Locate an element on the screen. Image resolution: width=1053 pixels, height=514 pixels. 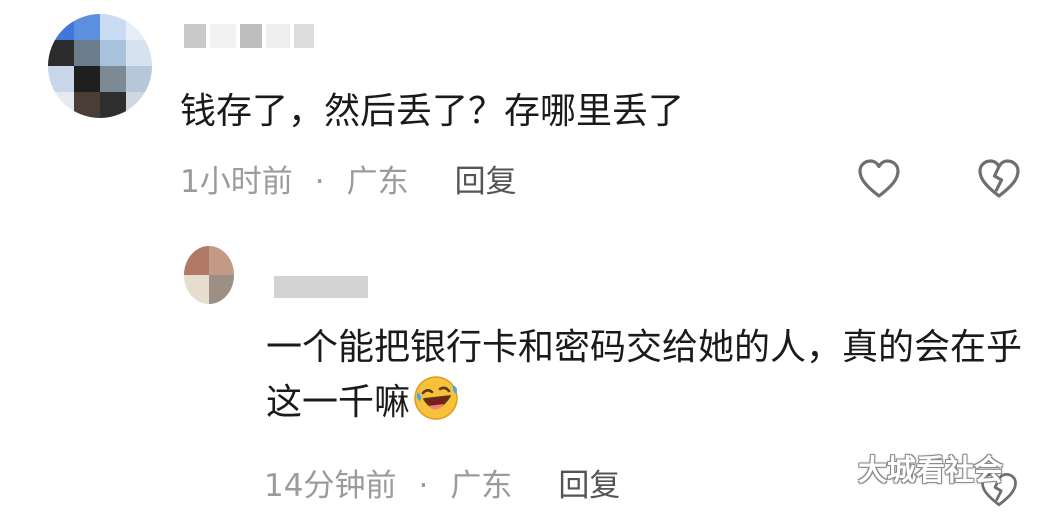
broken-heart-icon is located at coordinates (999, 178).